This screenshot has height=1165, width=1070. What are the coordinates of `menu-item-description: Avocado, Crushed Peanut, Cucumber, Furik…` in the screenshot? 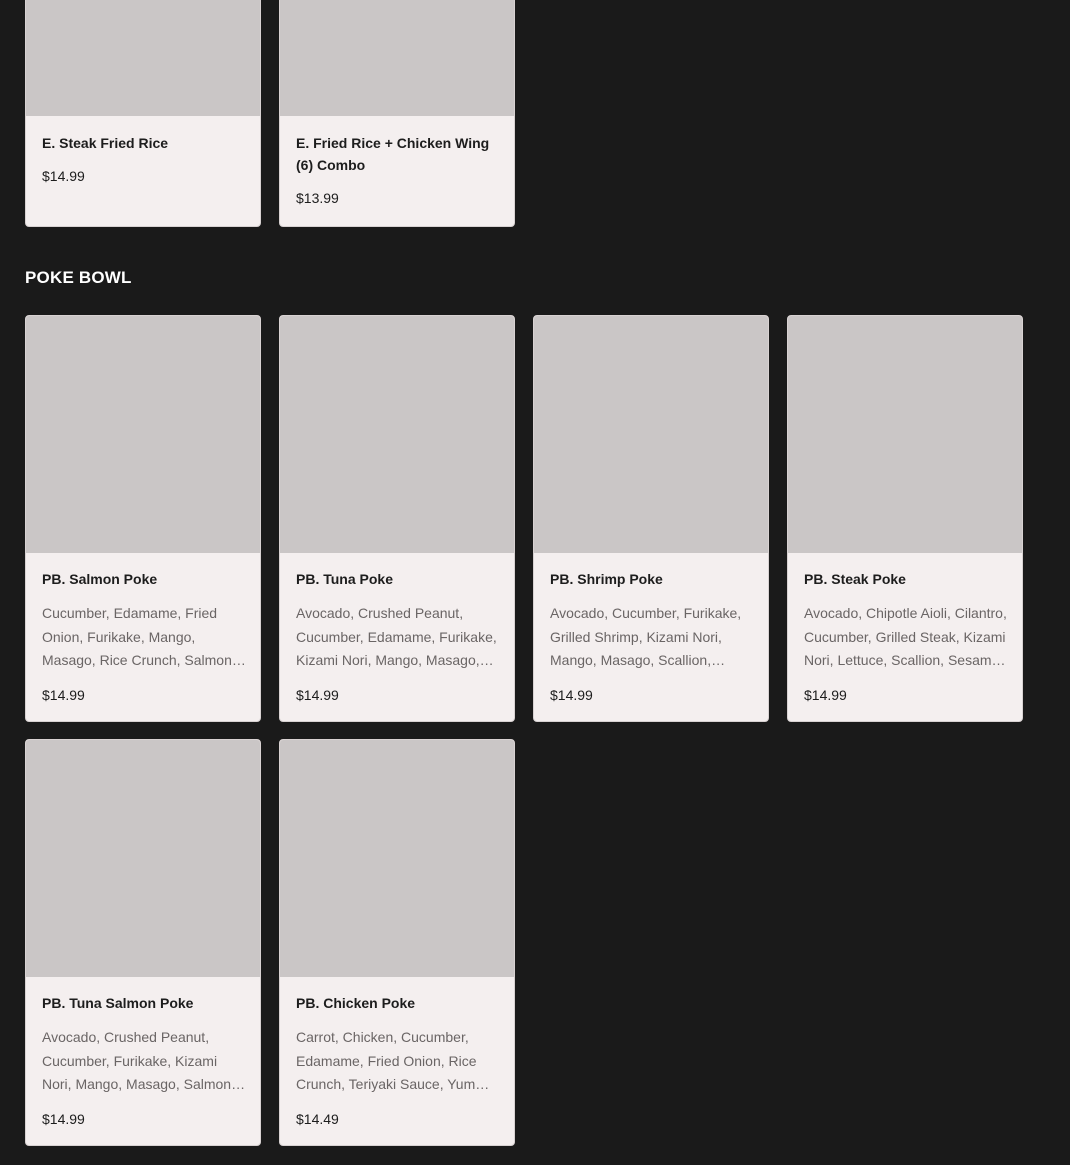 It's located at (138, 1060).